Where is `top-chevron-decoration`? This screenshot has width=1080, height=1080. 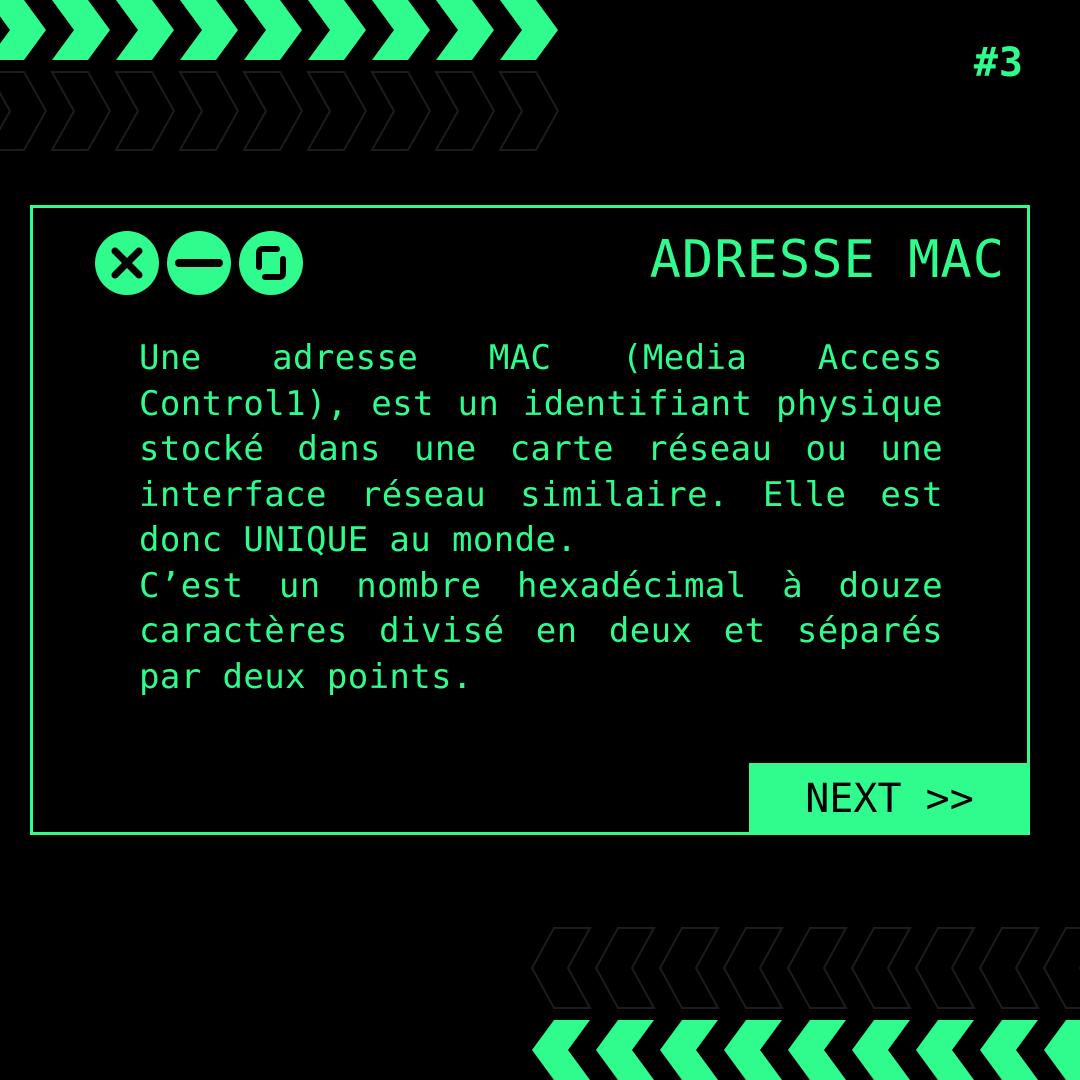
top-chevron-decoration is located at coordinates (280, 75).